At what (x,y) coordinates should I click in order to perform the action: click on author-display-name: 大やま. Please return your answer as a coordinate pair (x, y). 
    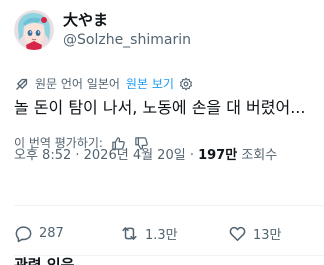
    Looking at the image, I should click on (127, 20).